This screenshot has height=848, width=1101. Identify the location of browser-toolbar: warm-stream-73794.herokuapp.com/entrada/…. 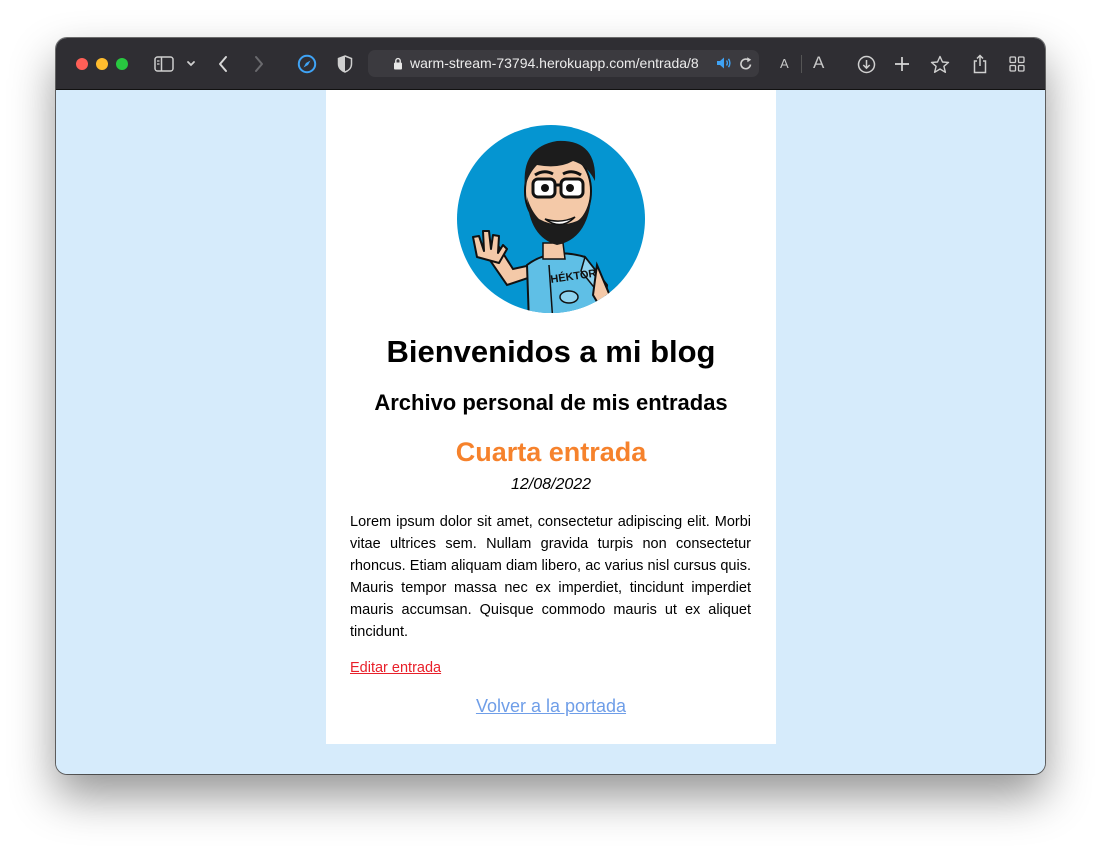
(550, 64).